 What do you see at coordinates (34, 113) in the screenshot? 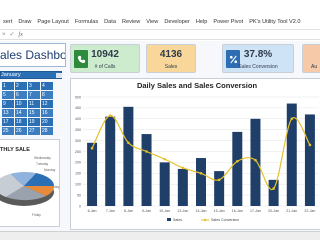
I see `calendar-day: 15` at bounding box center [34, 113].